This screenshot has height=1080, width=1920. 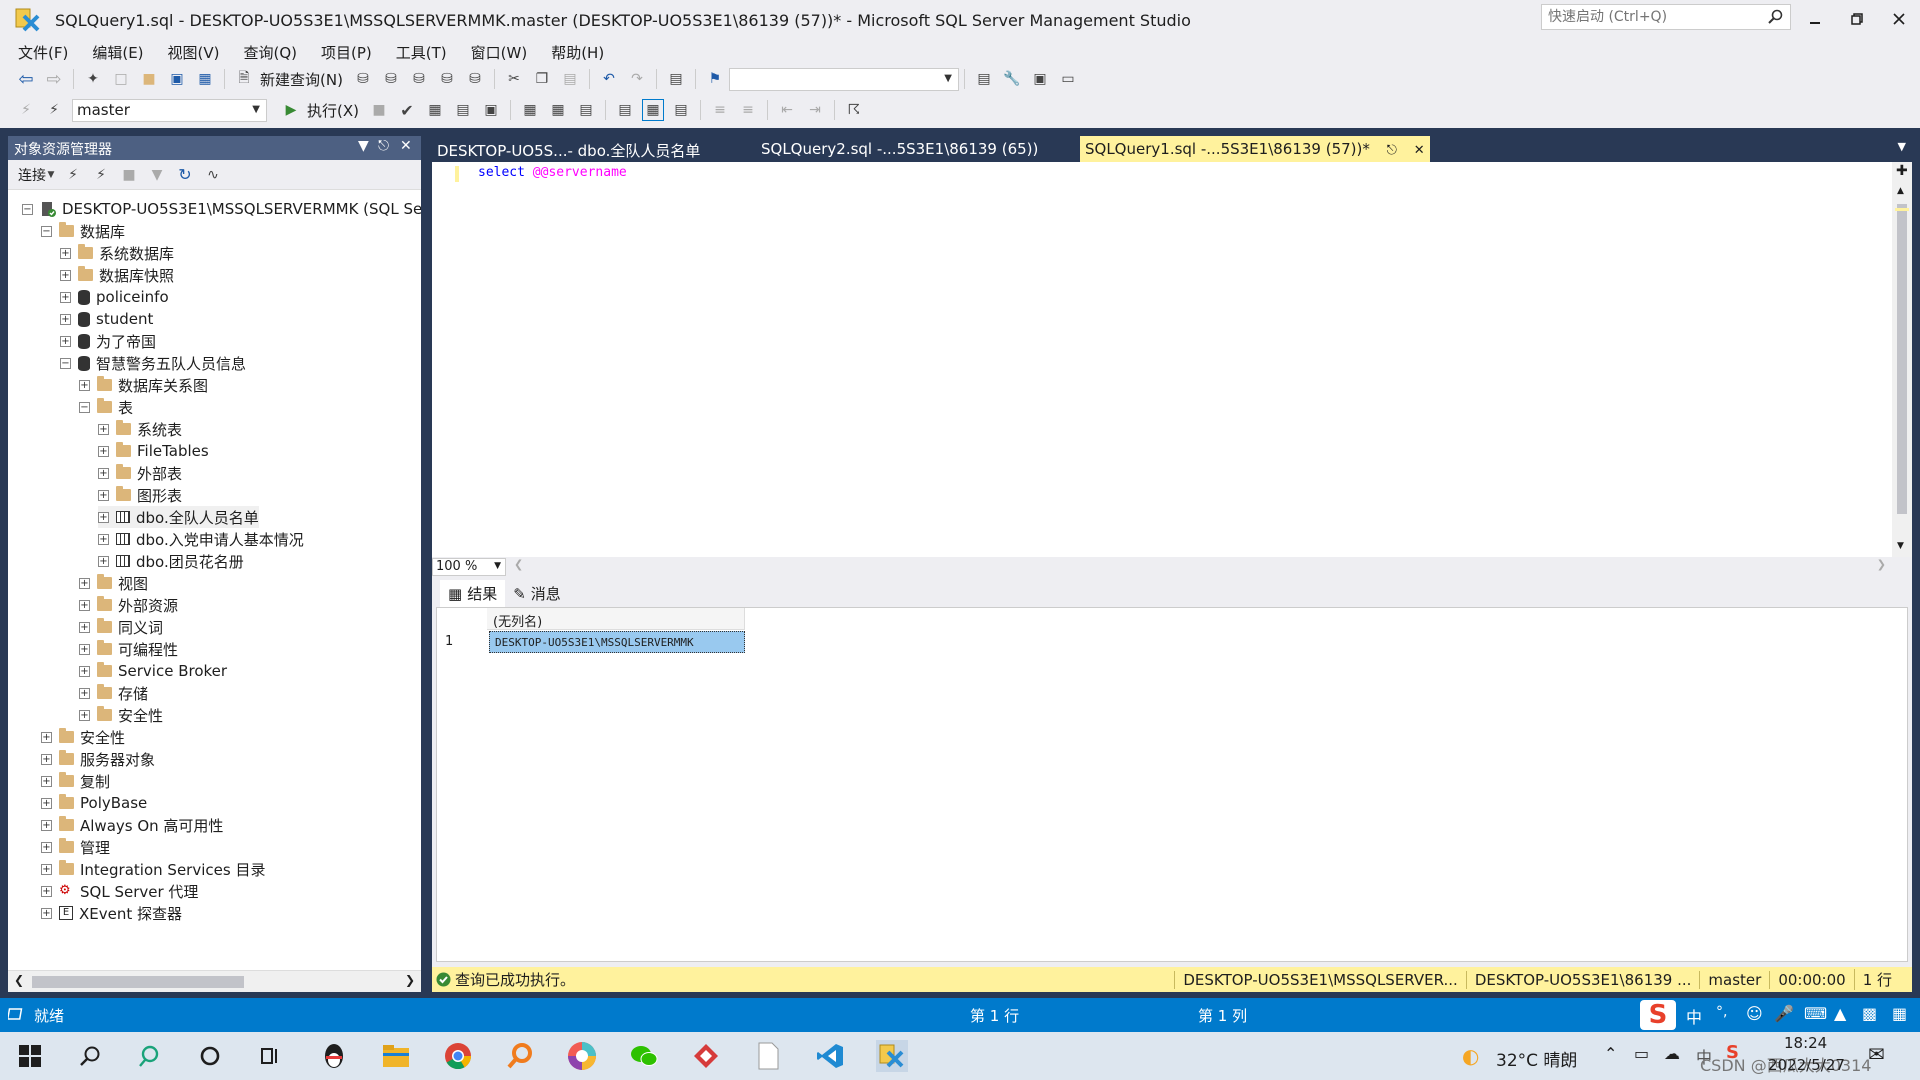 I want to click on tree-node: + 外部资源, so click(x=128, y=605).